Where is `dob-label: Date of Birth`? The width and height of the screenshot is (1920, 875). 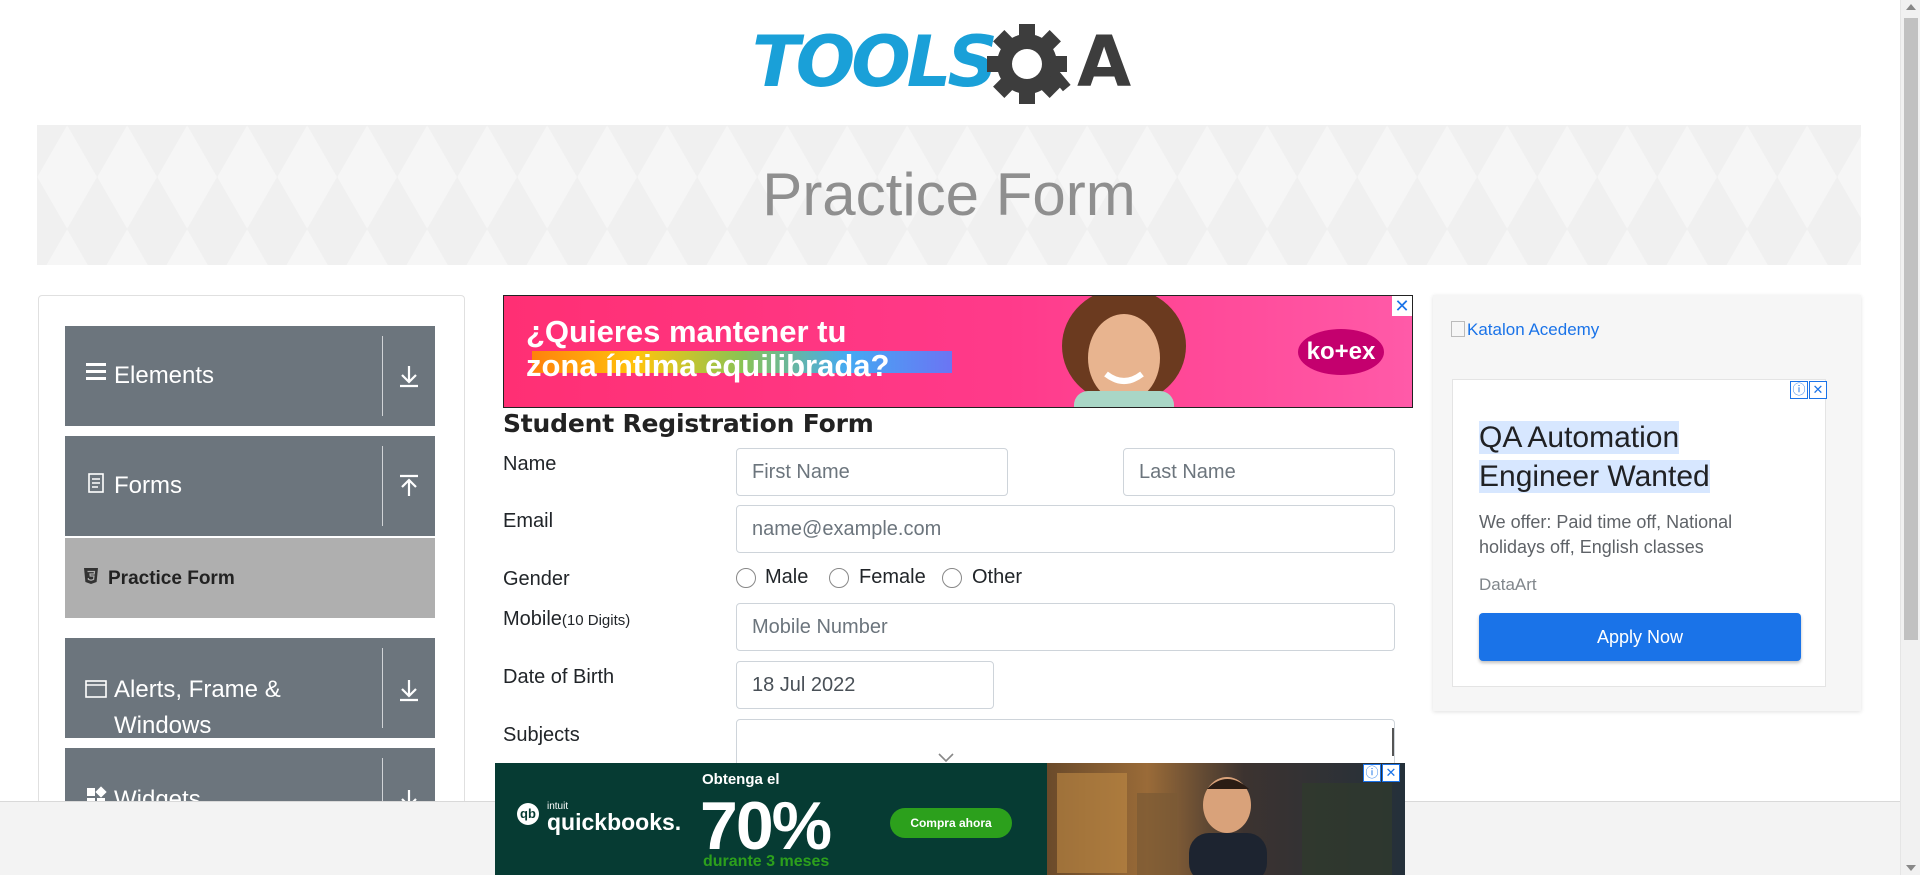 dob-label: Date of Birth is located at coordinates (559, 677).